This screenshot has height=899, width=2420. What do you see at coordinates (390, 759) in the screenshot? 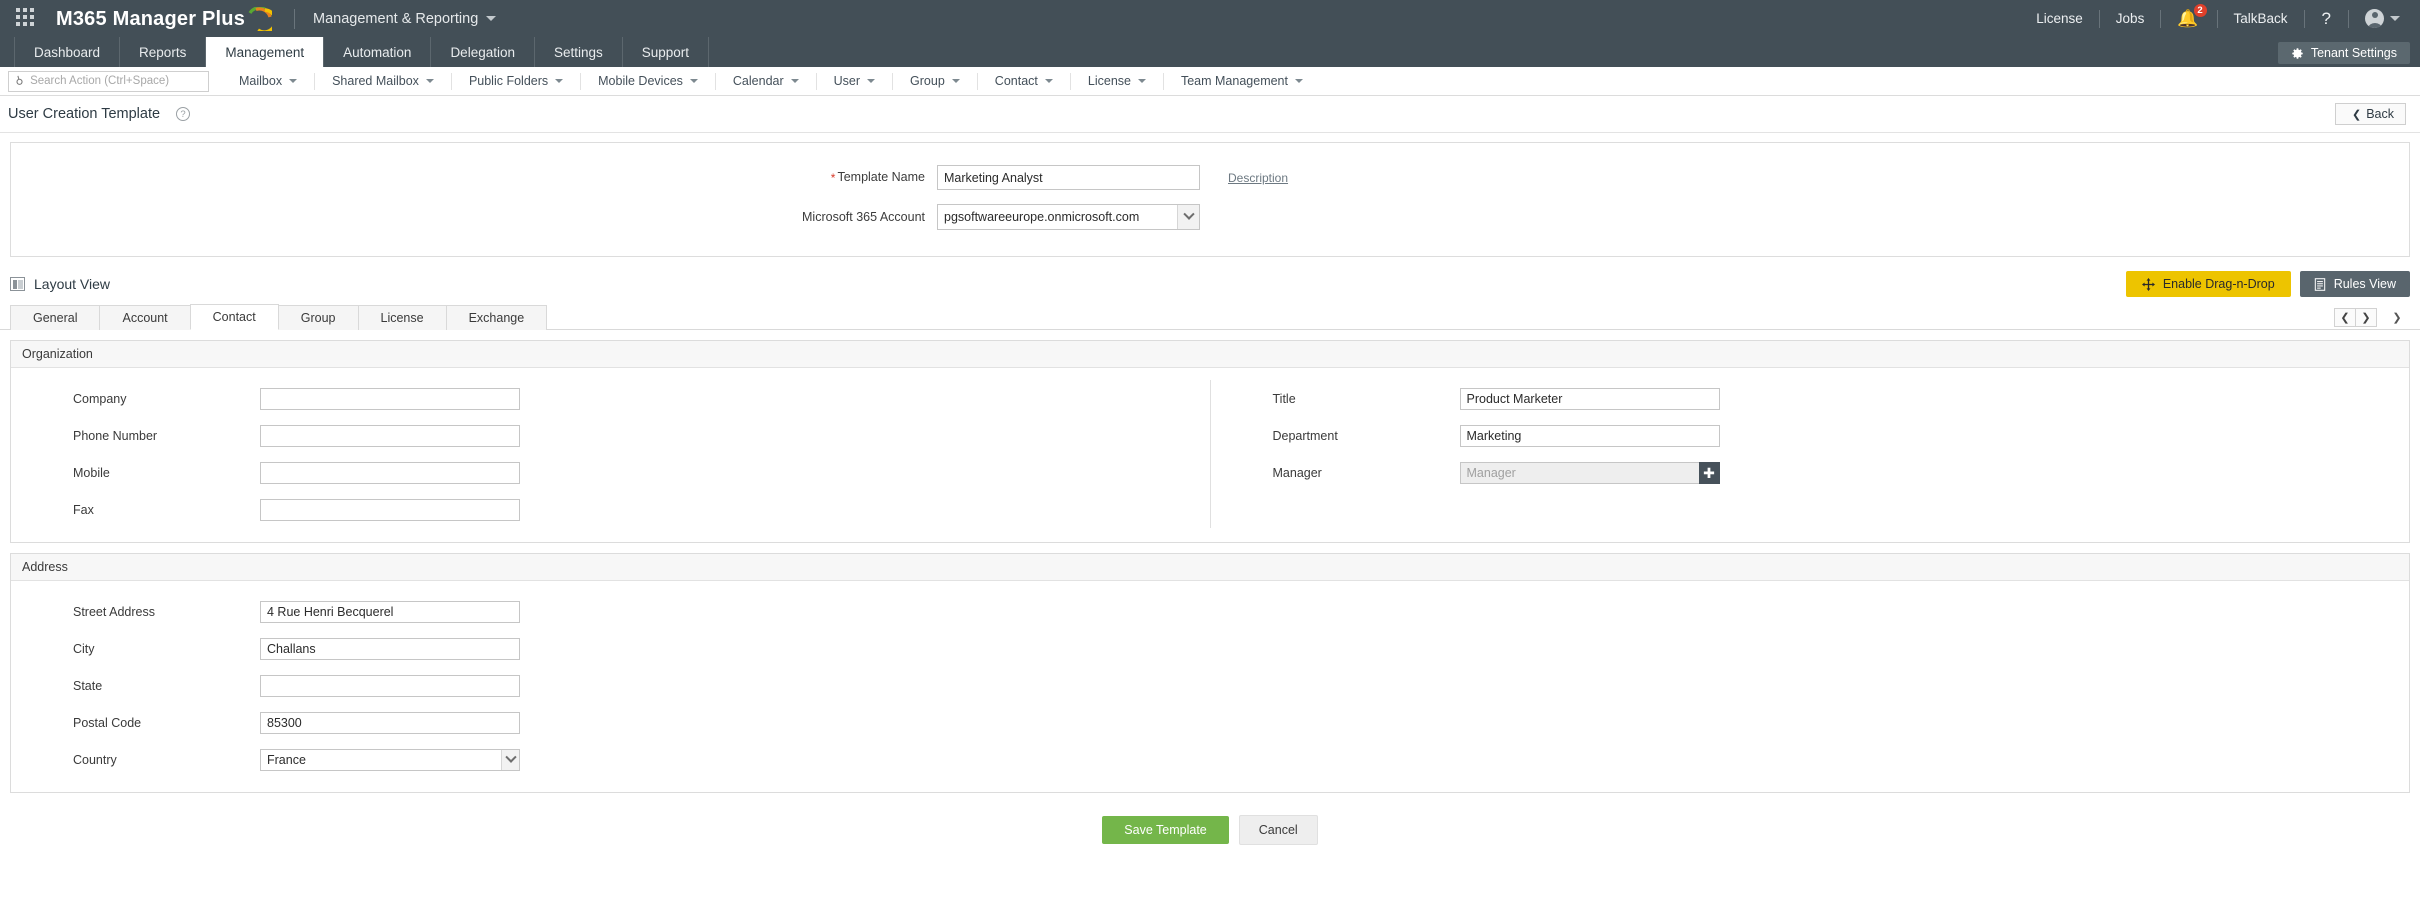
I see `country-select: France` at bounding box center [390, 759].